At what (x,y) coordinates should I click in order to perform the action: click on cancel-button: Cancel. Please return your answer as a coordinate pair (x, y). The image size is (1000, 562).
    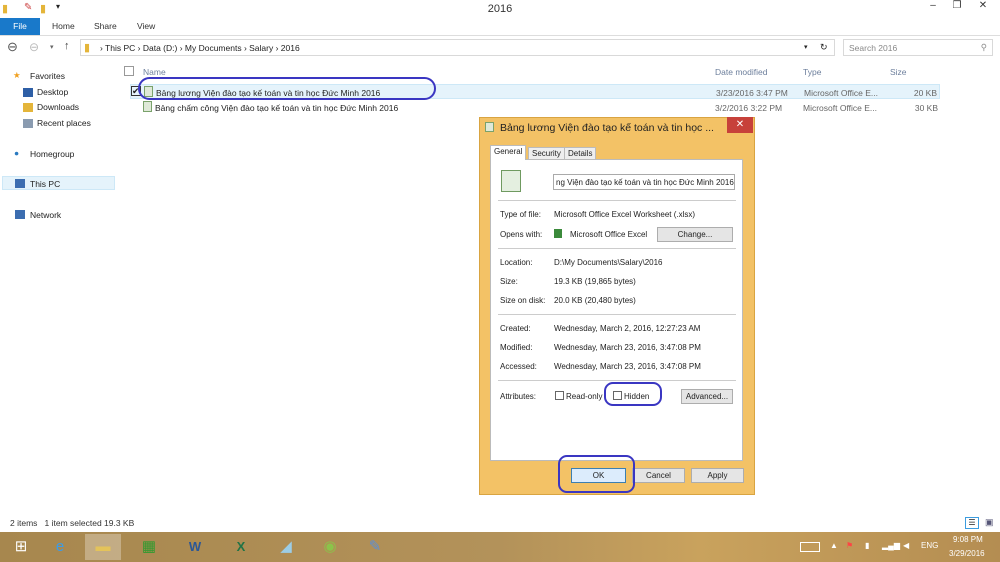
    Looking at the image, I should click on (658, 475).